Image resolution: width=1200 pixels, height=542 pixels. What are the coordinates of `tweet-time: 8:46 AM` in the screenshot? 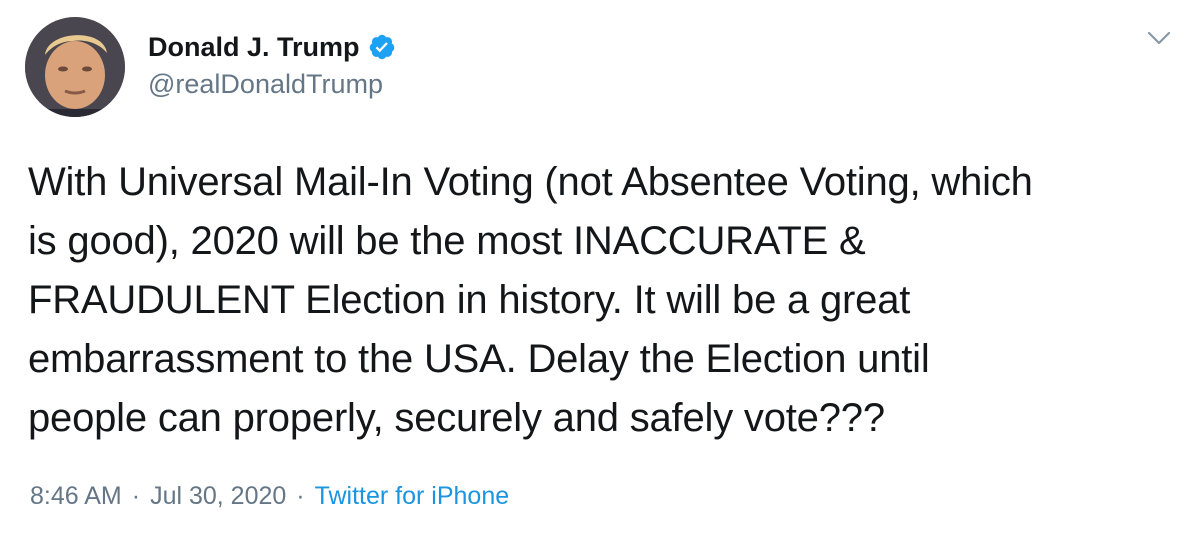 It's located at (76, 496).